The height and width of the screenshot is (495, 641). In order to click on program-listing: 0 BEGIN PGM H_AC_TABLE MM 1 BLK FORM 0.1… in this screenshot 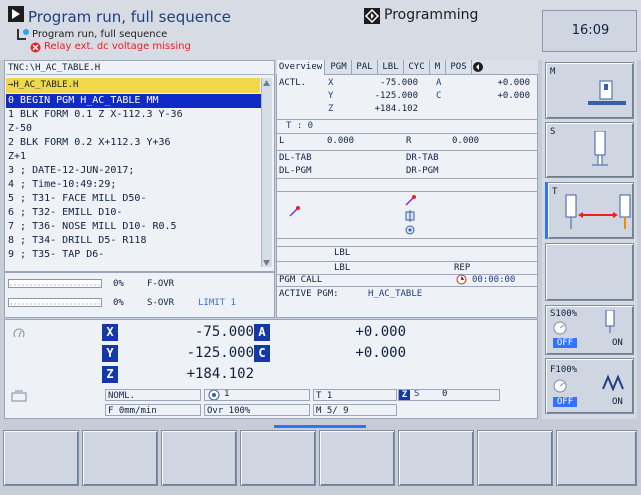, I will do `click(133, 181)`.